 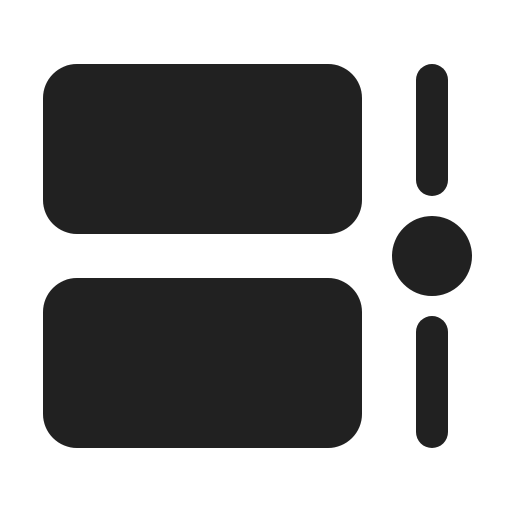 I want to click on slider-thumb-fill, so click(x=432, y=256).